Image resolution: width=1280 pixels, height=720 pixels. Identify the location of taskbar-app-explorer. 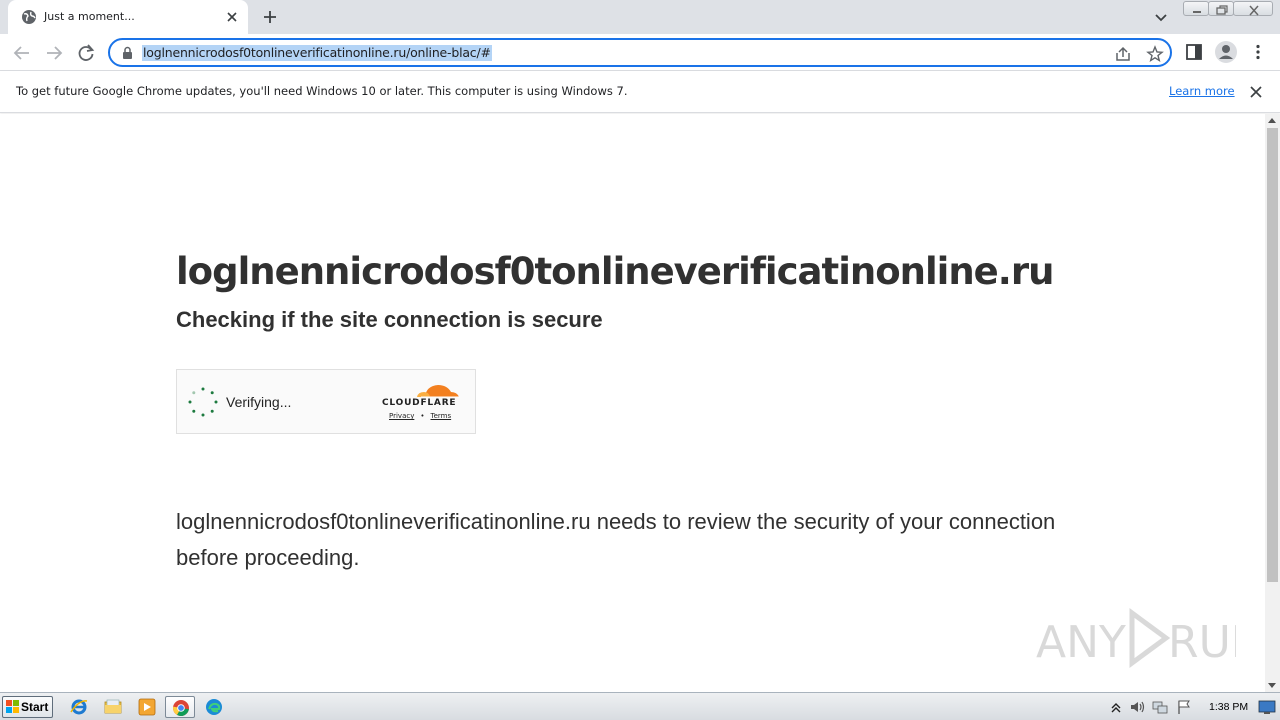
(113, 707).